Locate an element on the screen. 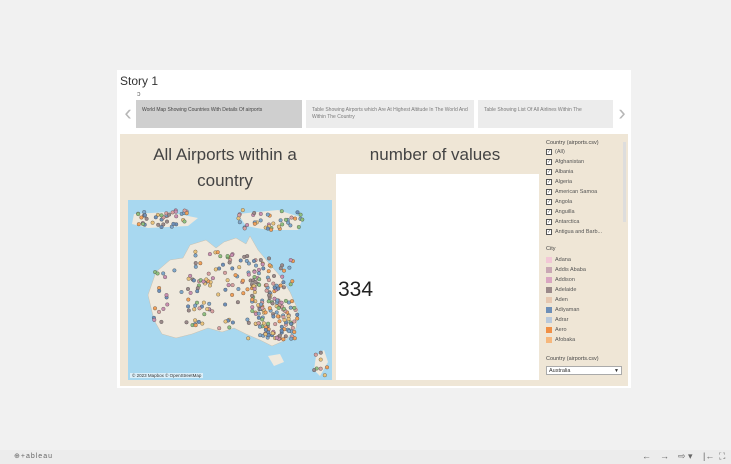  city-legend-item: Addison is located at coordinates (560, 280).